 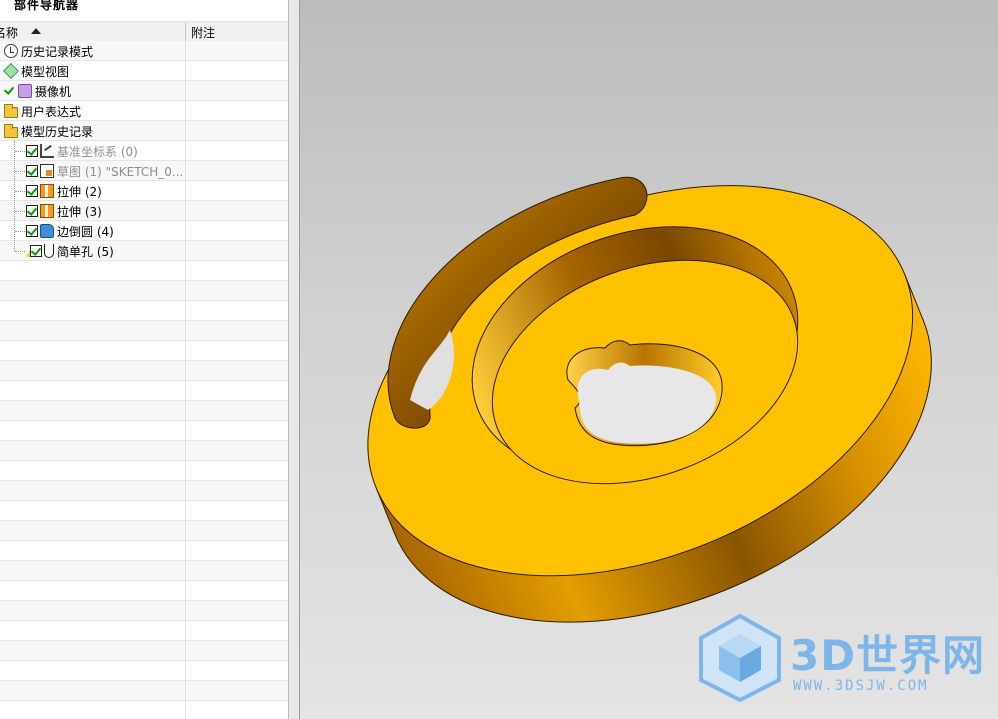 I want to click on csys-icon, so click(x=47, y=151).